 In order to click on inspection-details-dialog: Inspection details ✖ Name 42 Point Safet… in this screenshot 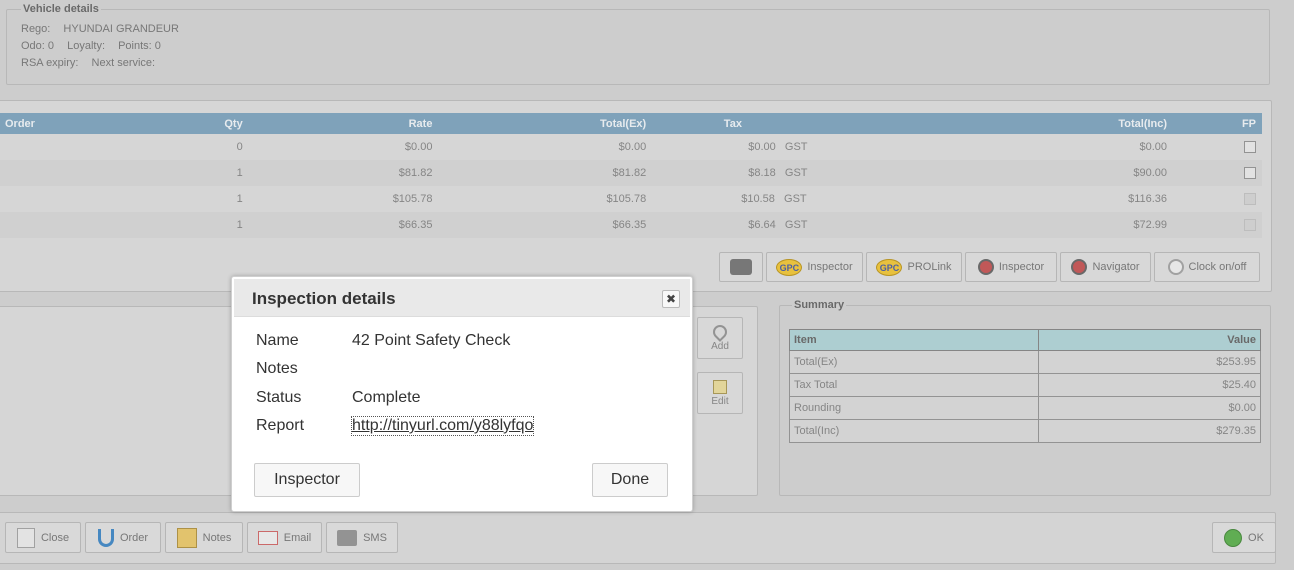, I will do `click(462, 394)`.